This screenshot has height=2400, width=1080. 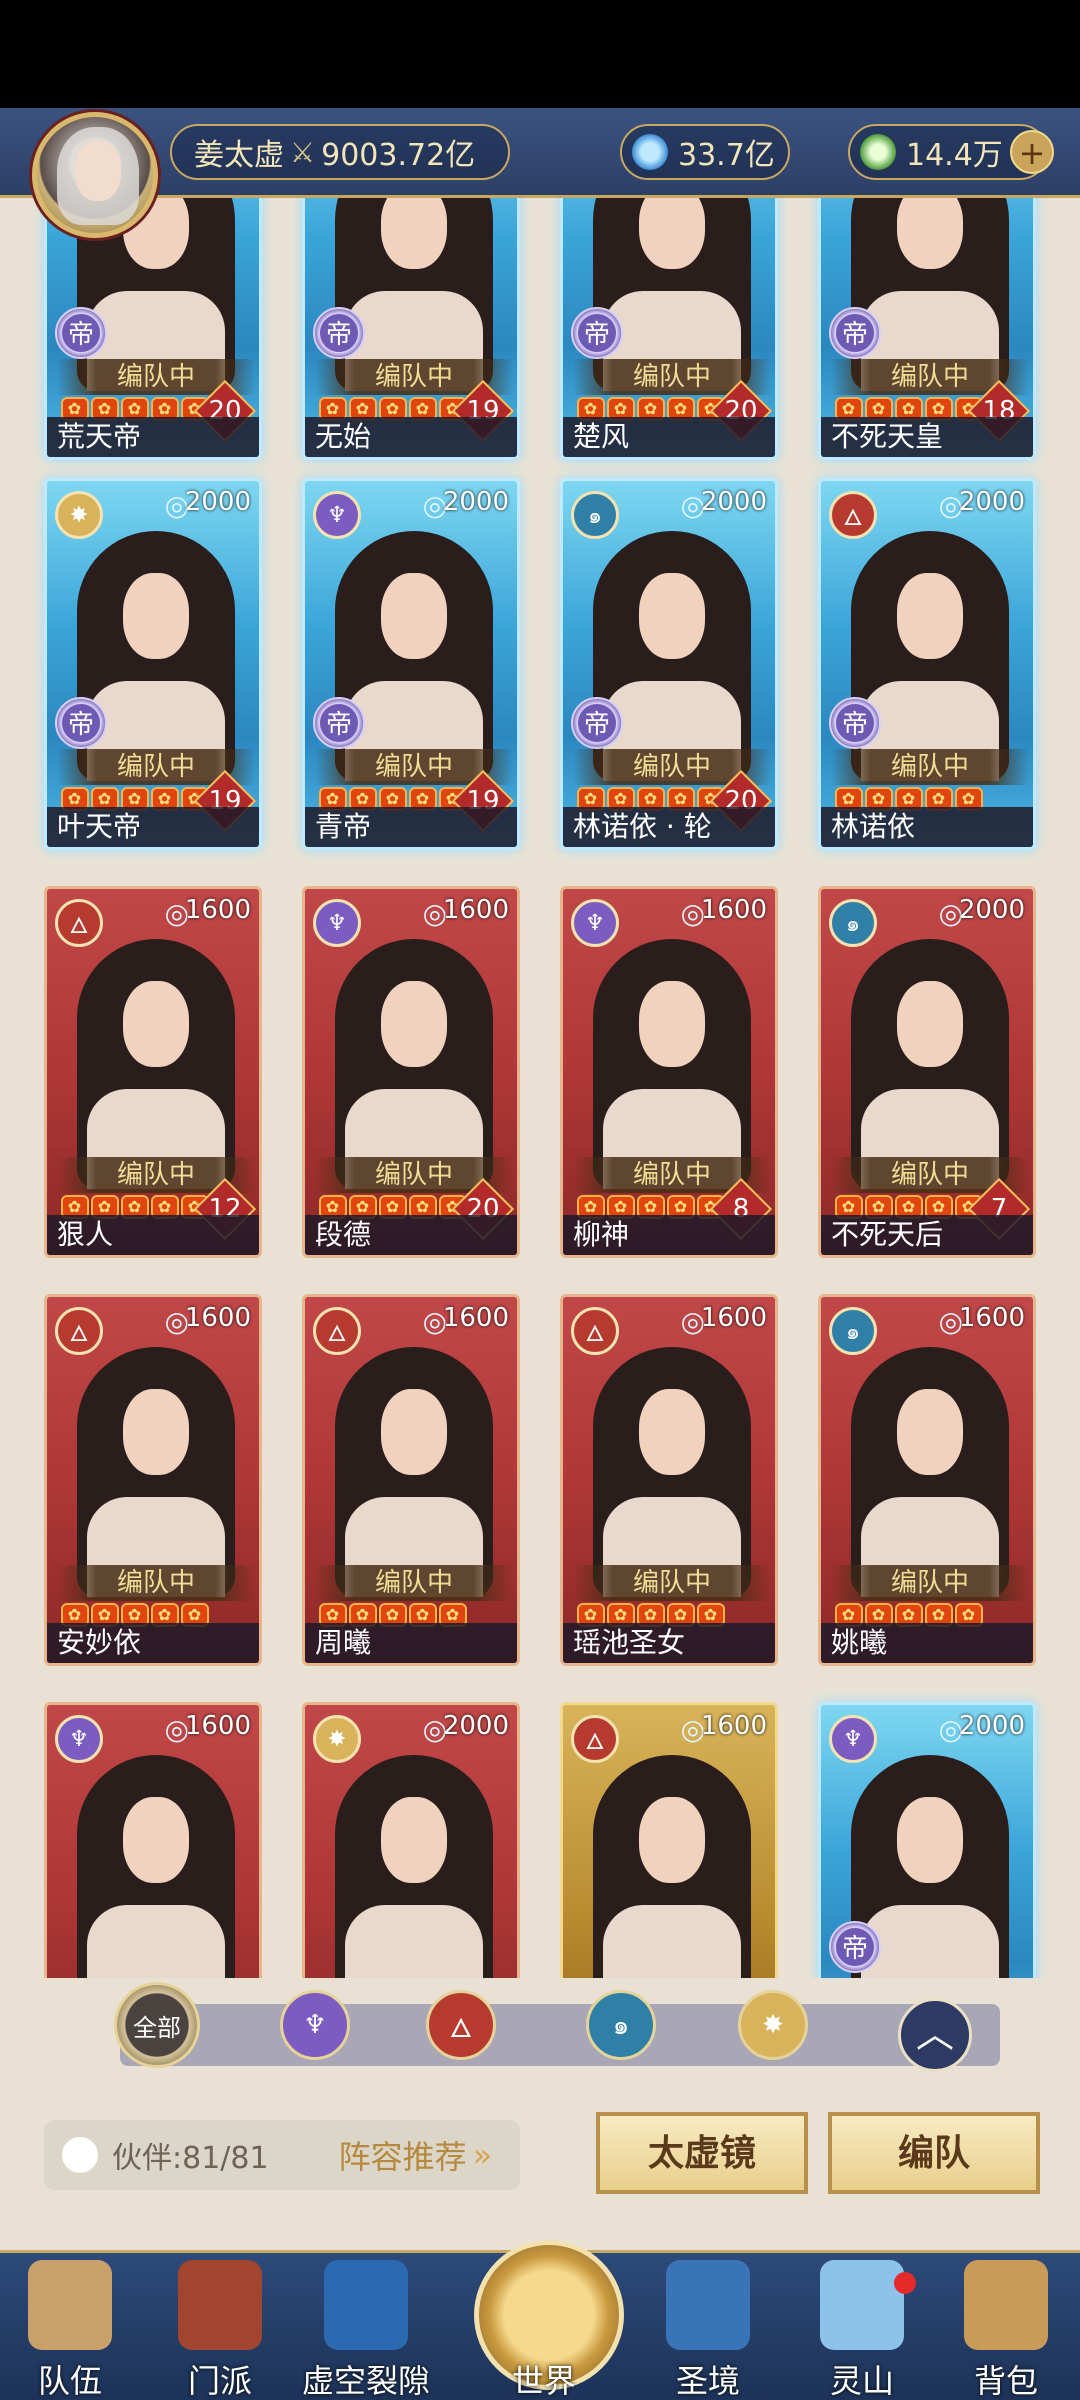 I want to click on hero-card: ♆ ◎ 1600, so click(x=153, y=1840).